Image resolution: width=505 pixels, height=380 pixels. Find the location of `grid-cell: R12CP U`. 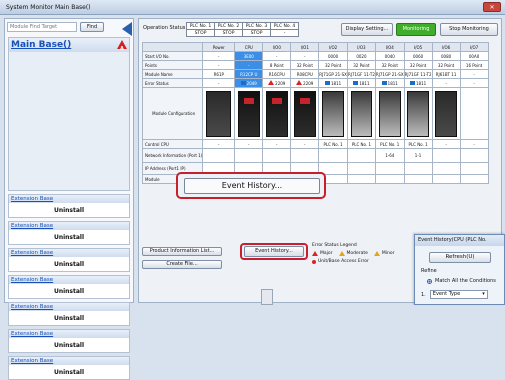

grid-cell: R12CP U is located at coordinates (249, 74).